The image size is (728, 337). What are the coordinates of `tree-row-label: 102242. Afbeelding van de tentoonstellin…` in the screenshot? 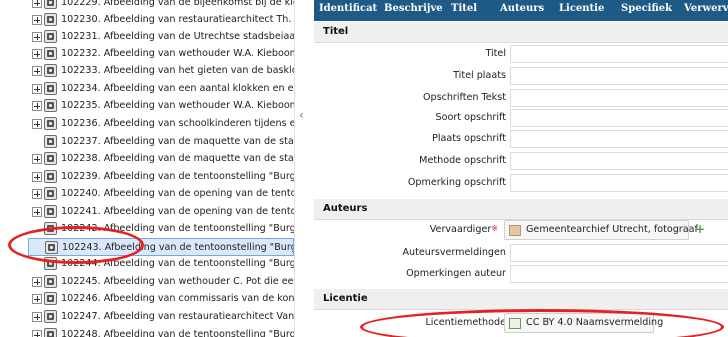 It's located at (177, 228).